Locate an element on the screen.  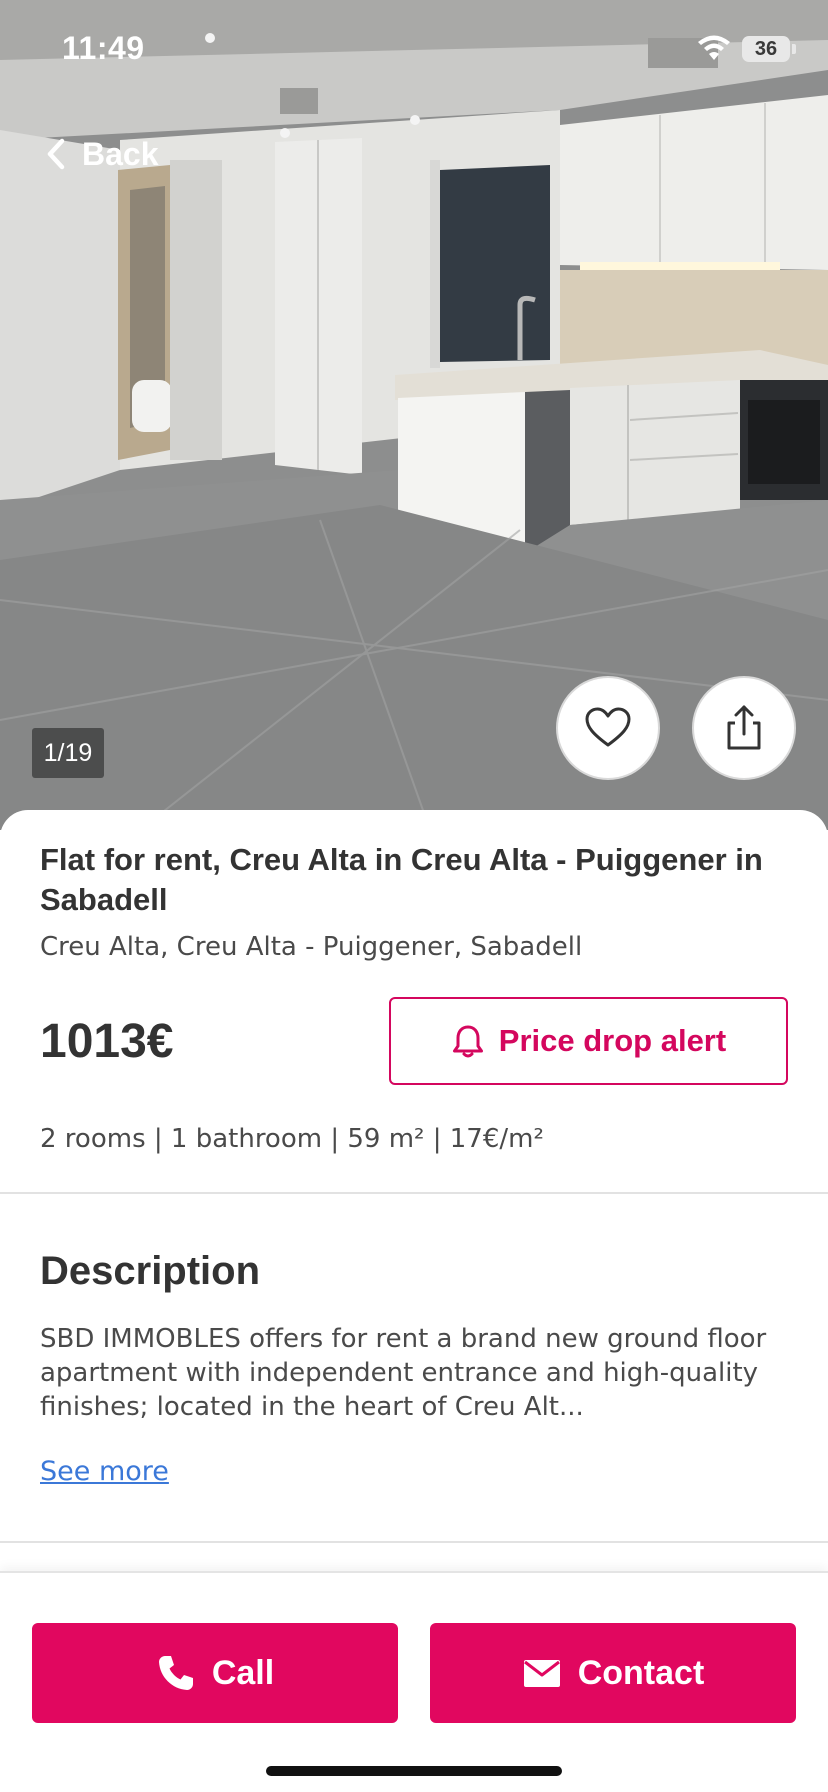
home-indicator is located at coordinates (414, 1771).